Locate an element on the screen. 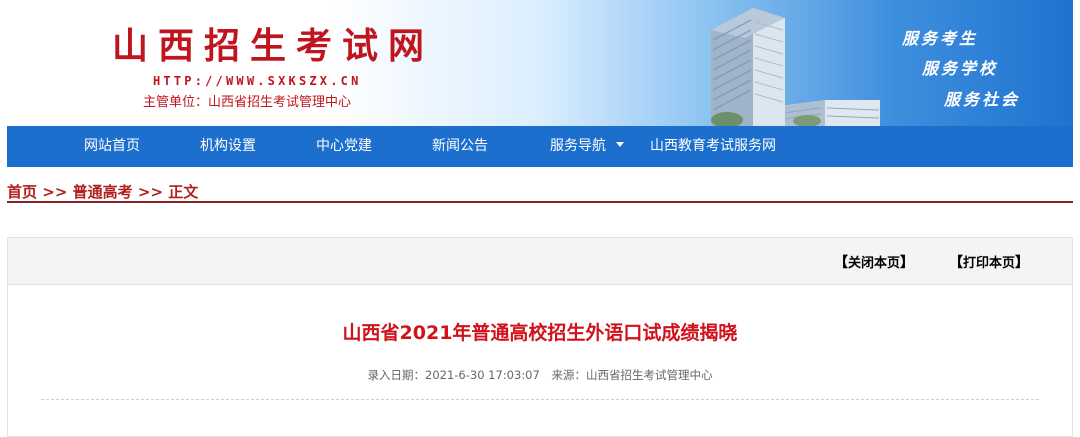  meta-divider is located at coordinates (540, 399).